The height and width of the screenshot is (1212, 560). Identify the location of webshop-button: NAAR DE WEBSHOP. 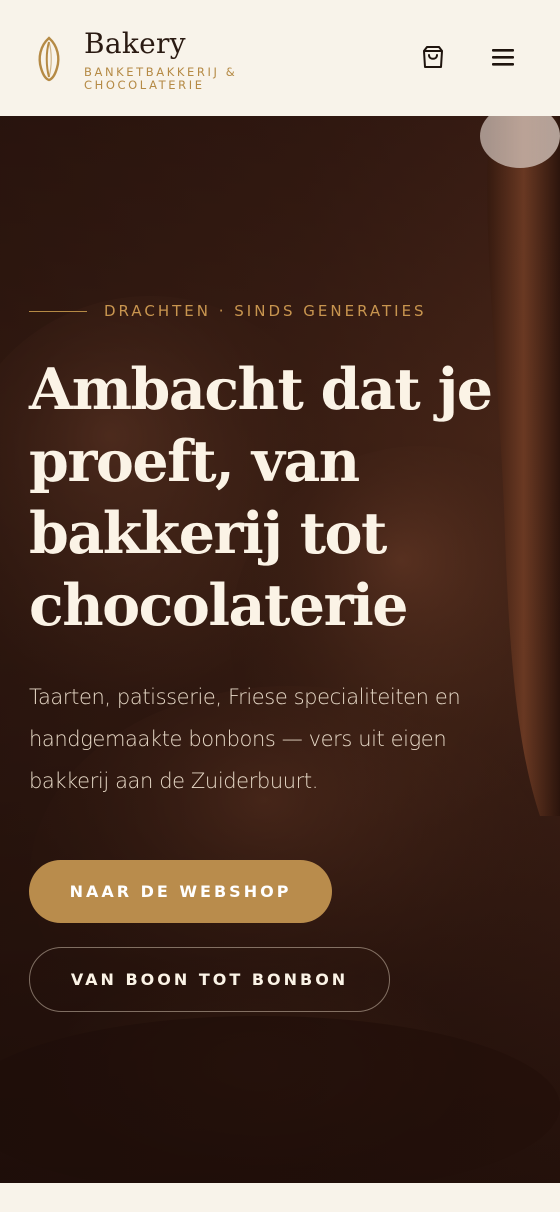
(180, 891).